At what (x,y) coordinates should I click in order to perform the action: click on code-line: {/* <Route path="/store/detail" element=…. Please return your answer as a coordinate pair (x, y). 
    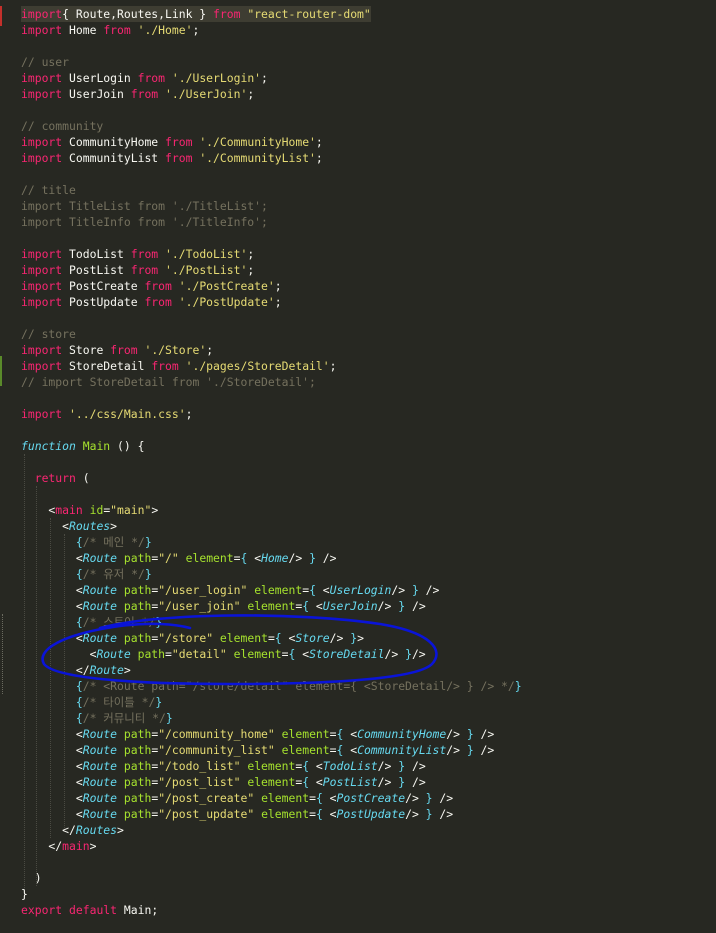
    Looking at the image, I should click on (271, 686).